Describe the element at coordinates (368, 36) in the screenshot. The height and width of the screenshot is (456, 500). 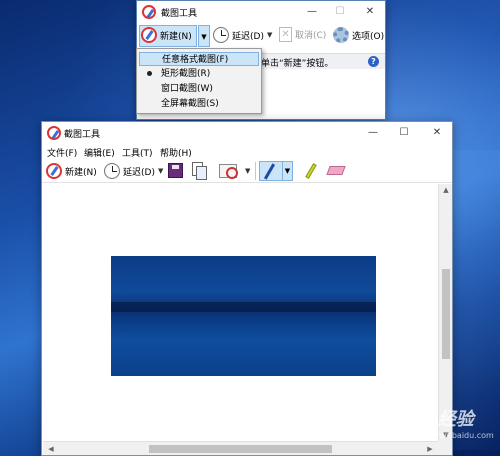
I see `options-button-label: 选项(O)` at that location.